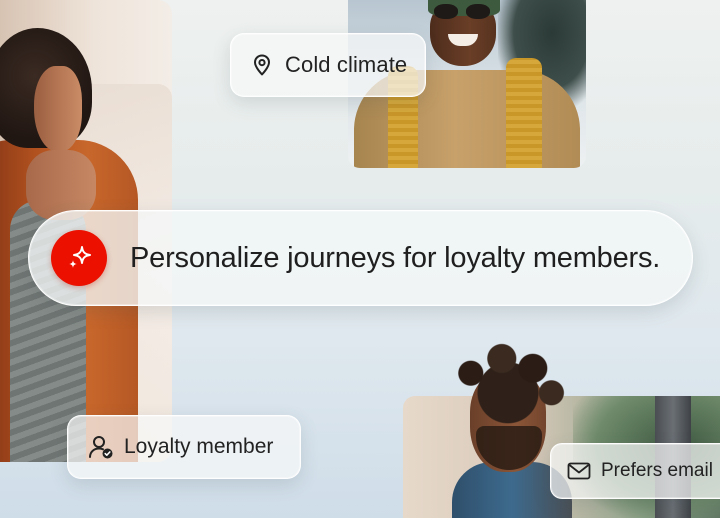 Image resolution: width=720 pixels, height=518 pixels. Describe the element at coordinates (524, 113) in the screenshot. I see `scarf-right-shape` at that location.